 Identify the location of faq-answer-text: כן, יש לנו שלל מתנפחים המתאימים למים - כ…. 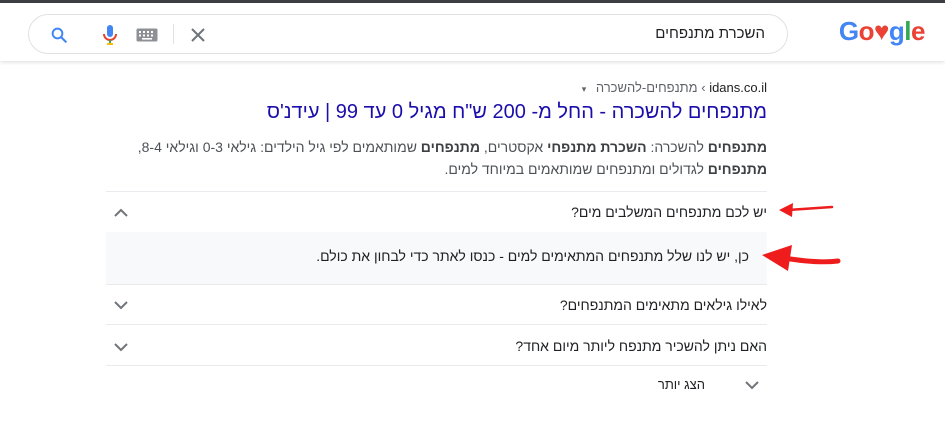
(532, 256).